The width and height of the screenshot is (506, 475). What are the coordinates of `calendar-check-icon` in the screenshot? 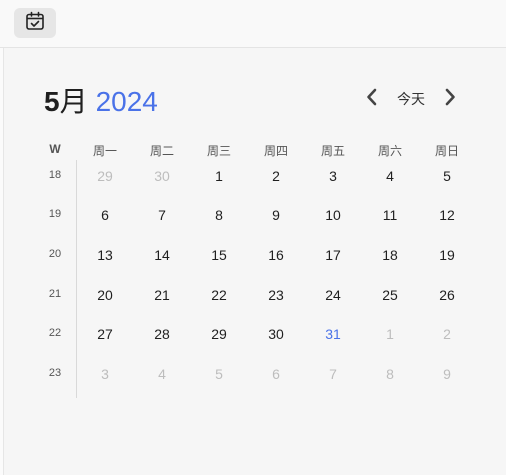 It's located at (35, 23).